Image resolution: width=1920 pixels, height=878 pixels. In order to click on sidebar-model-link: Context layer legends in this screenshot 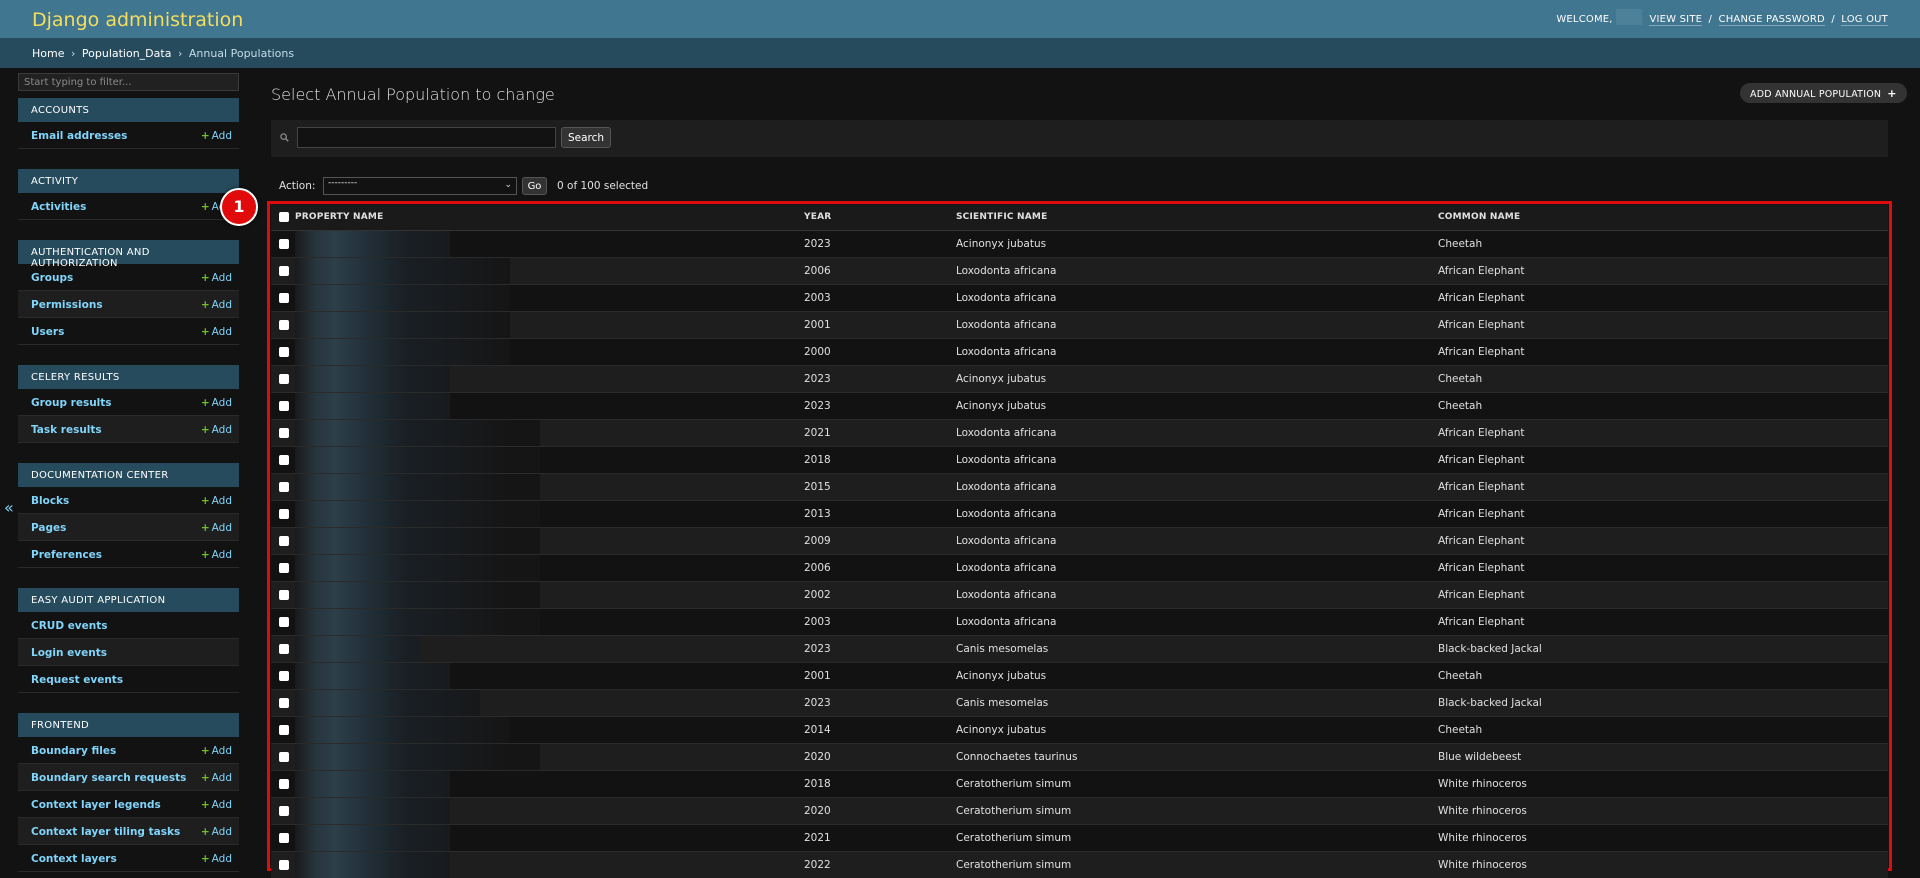, I will do `click(96, 805)`.